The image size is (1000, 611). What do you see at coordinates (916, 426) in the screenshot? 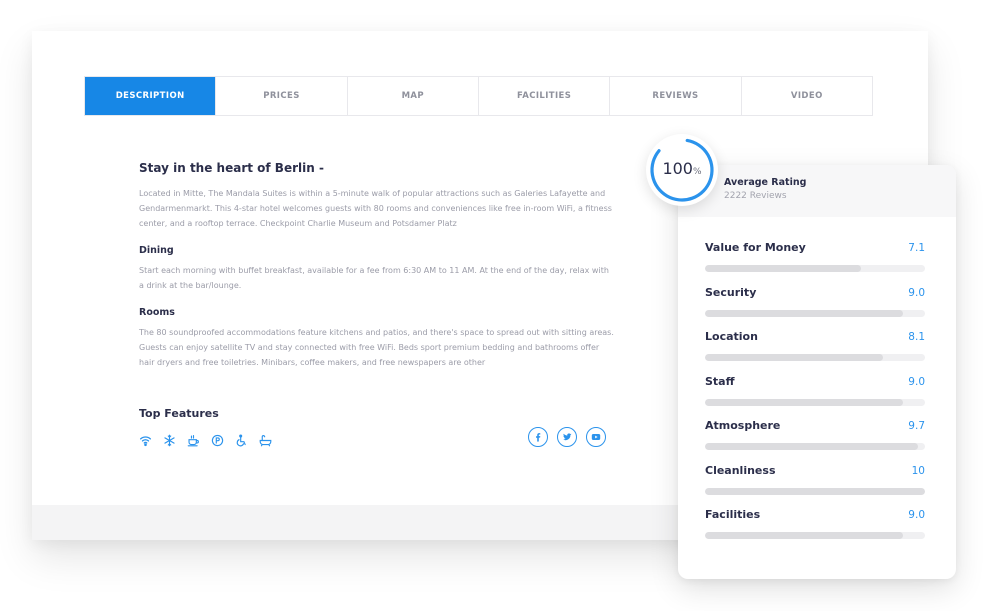
I see `rating-value: 9.7` at bounding box center [916, 426].